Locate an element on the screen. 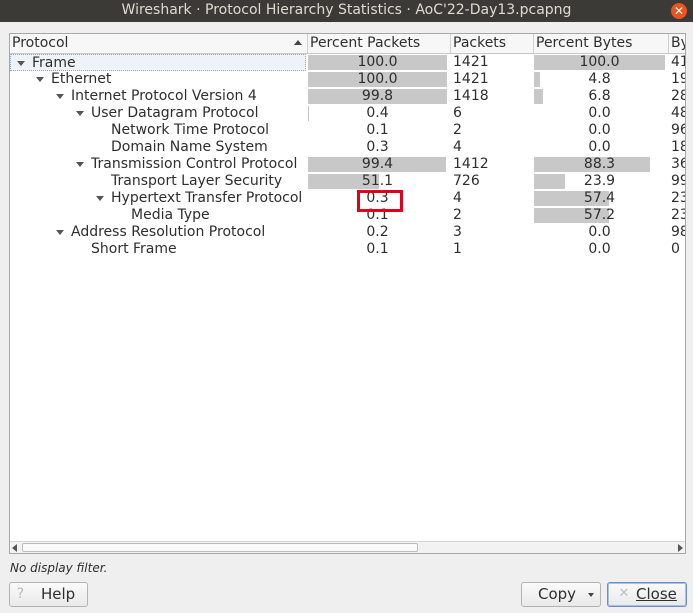  tree-row: Ethernet 100.0 1421 4.8 19 is located at coordinates (347, 79).